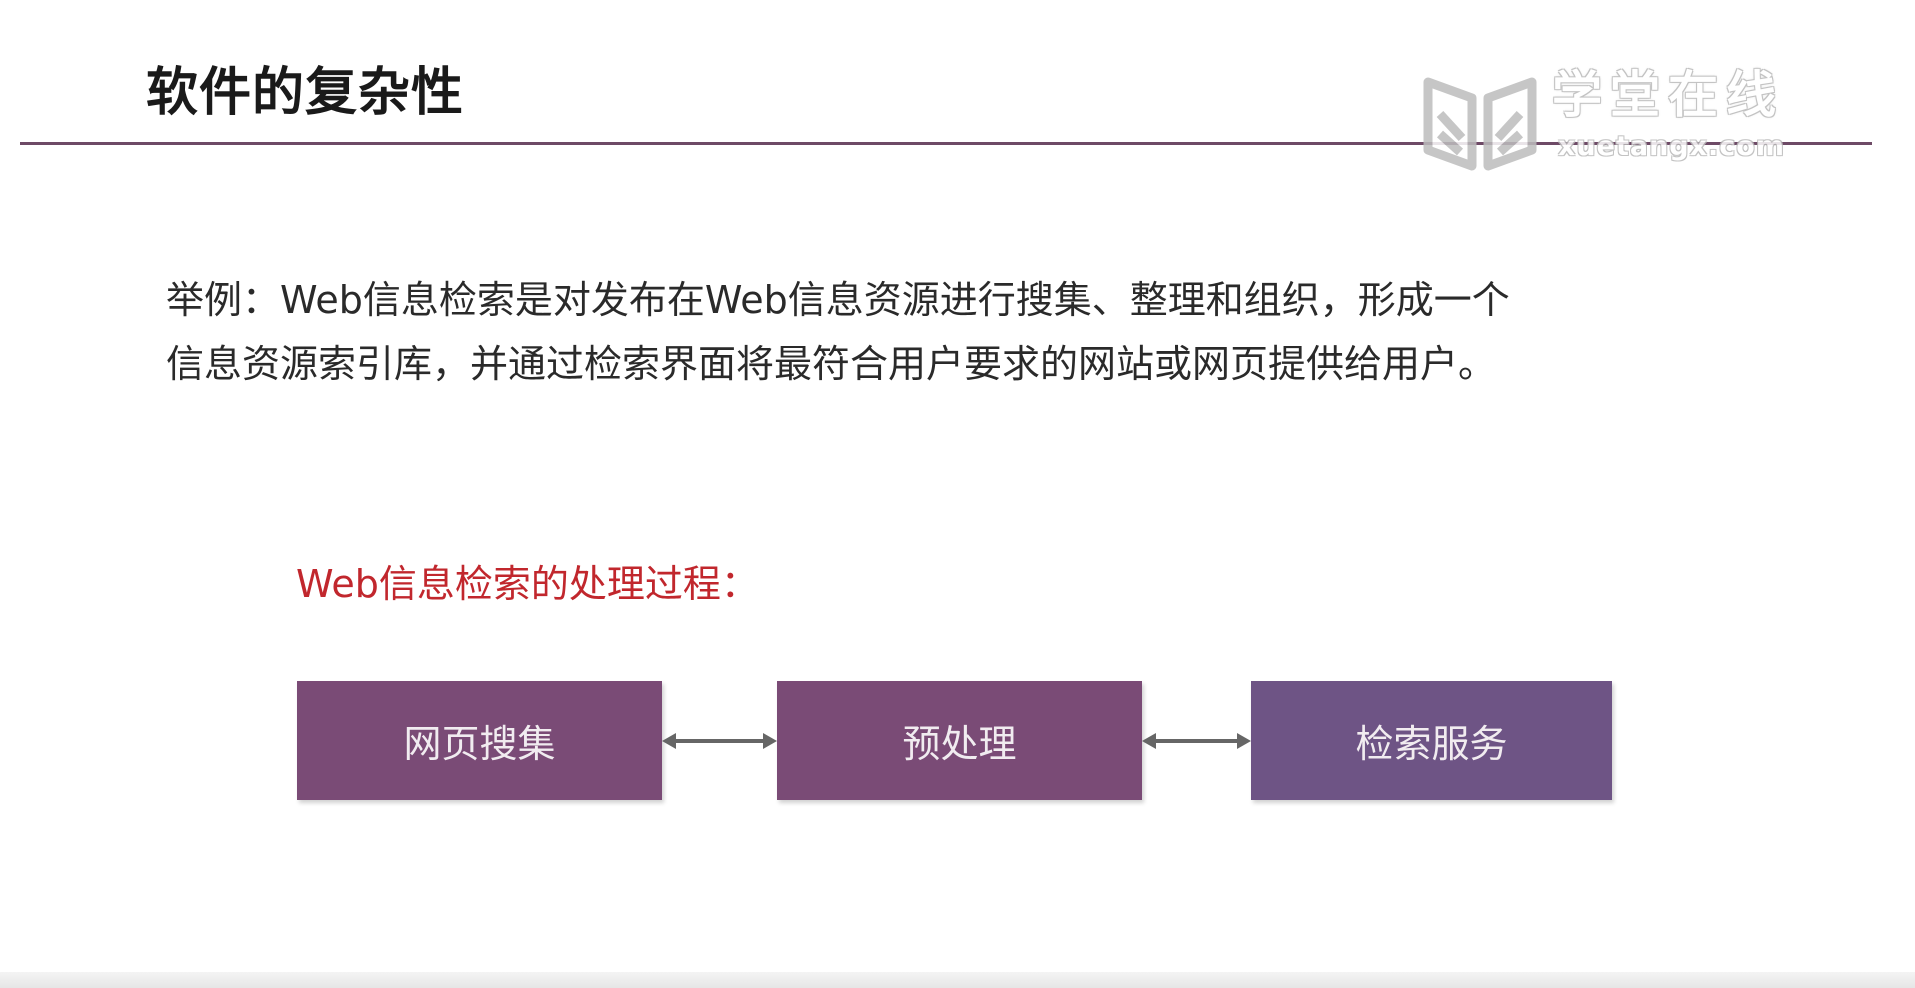 This screenshot has width=1915, height=988. I want to click on step-label: 检索服务, so click(1431, 744).